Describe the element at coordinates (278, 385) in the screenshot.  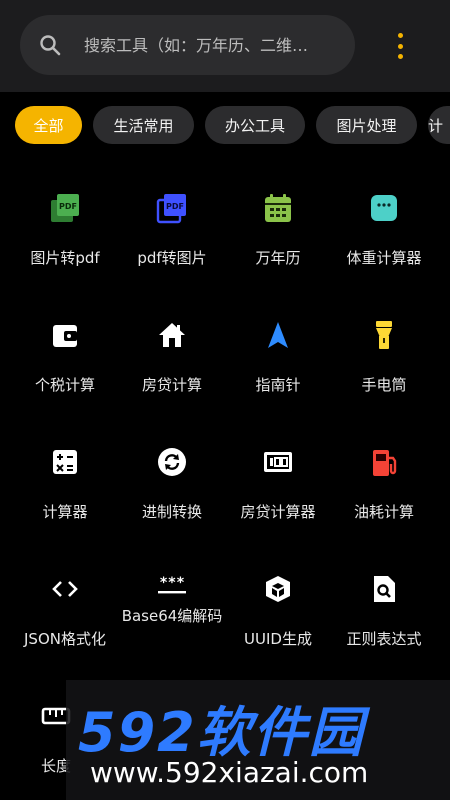
I see `tool-label: 指南针` at that location.